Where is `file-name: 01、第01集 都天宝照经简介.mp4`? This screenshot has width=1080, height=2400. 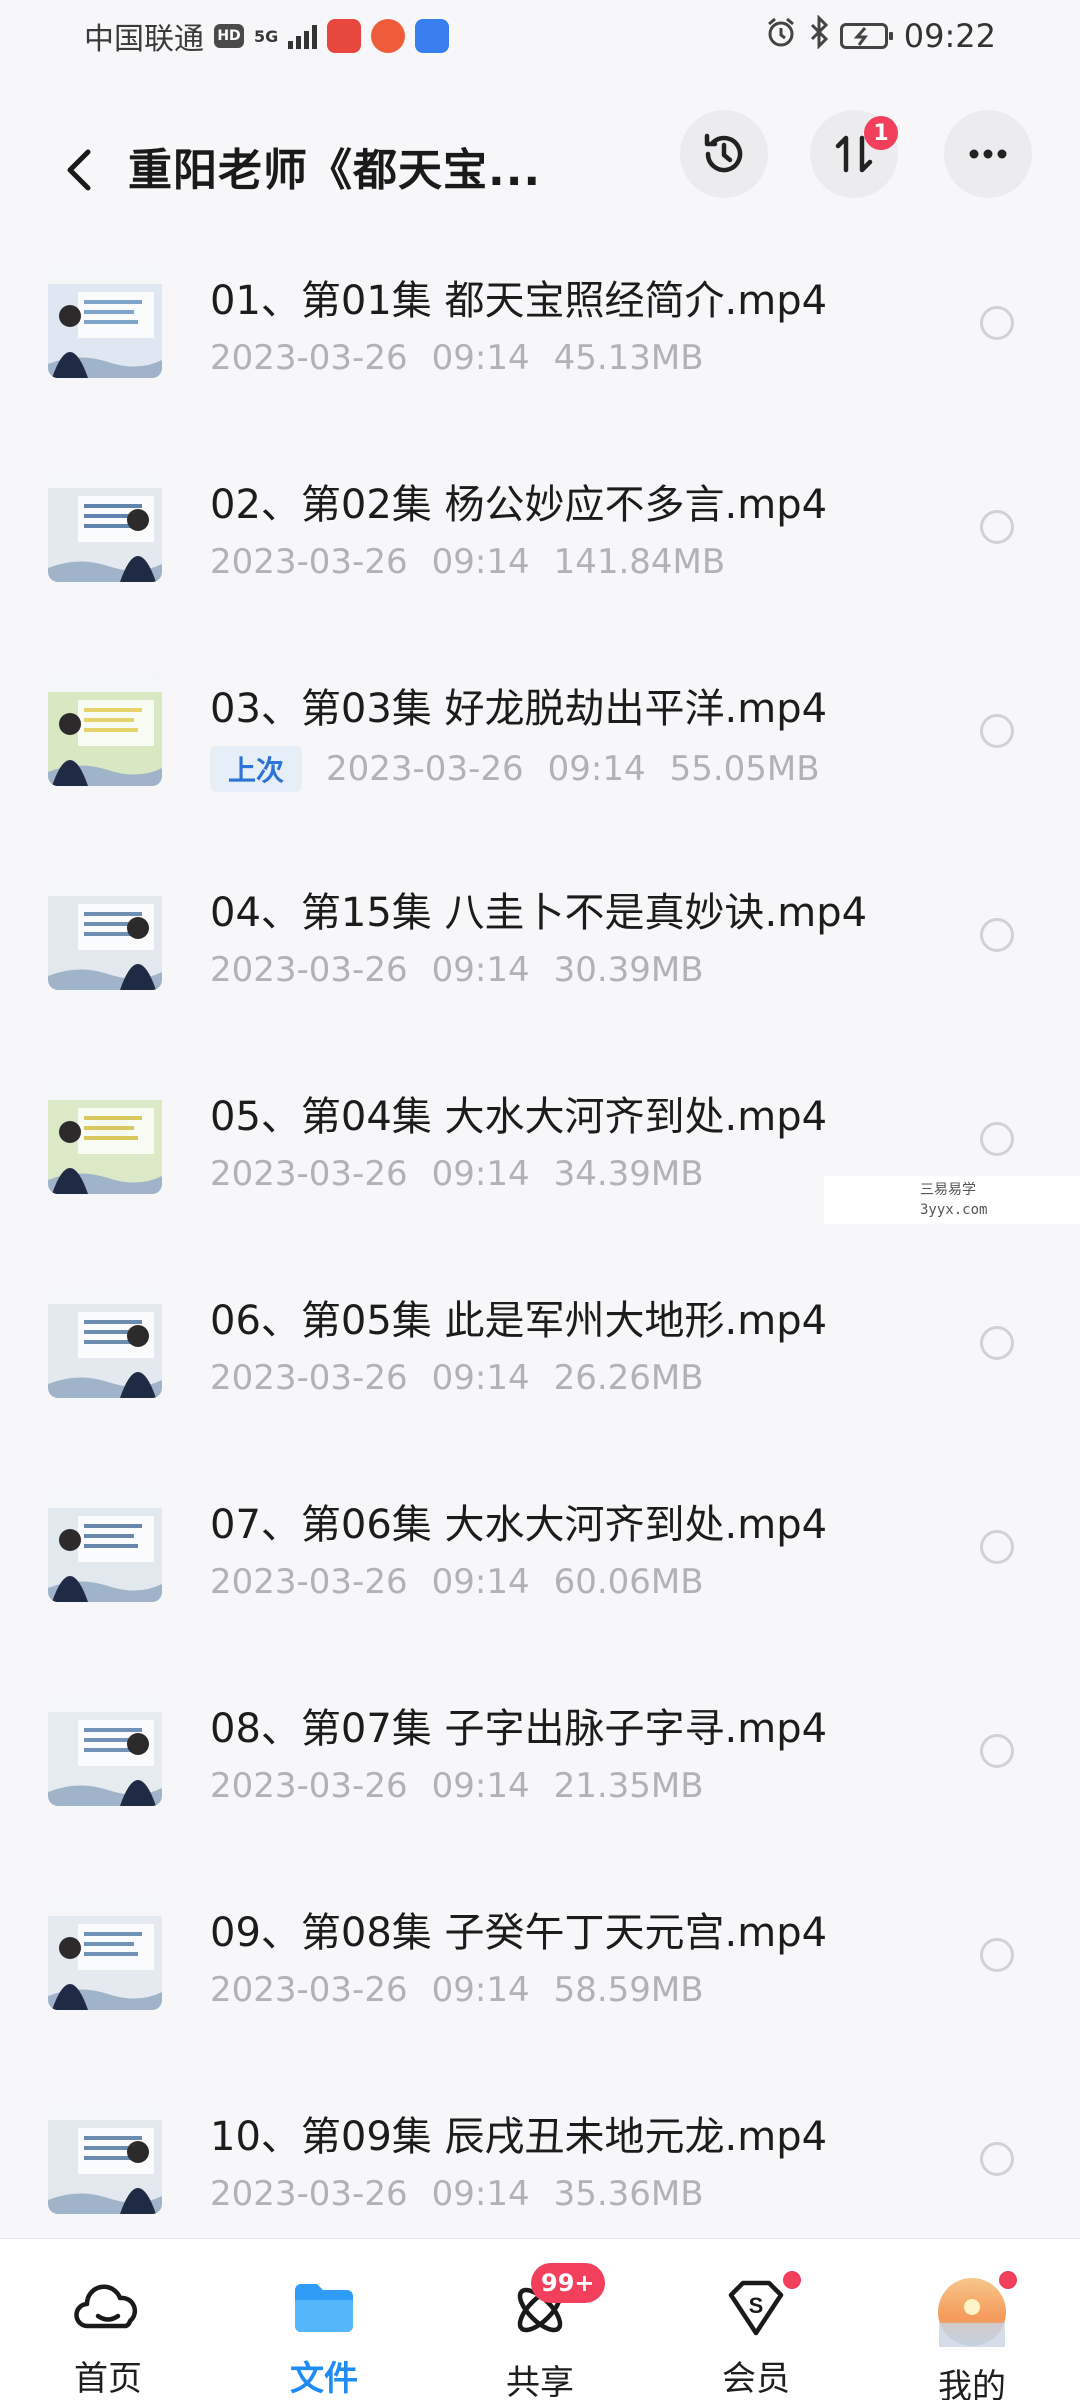
file-name: 01、第01集 都天宝照经简介.mp4 is located at coordinates (519, 301).